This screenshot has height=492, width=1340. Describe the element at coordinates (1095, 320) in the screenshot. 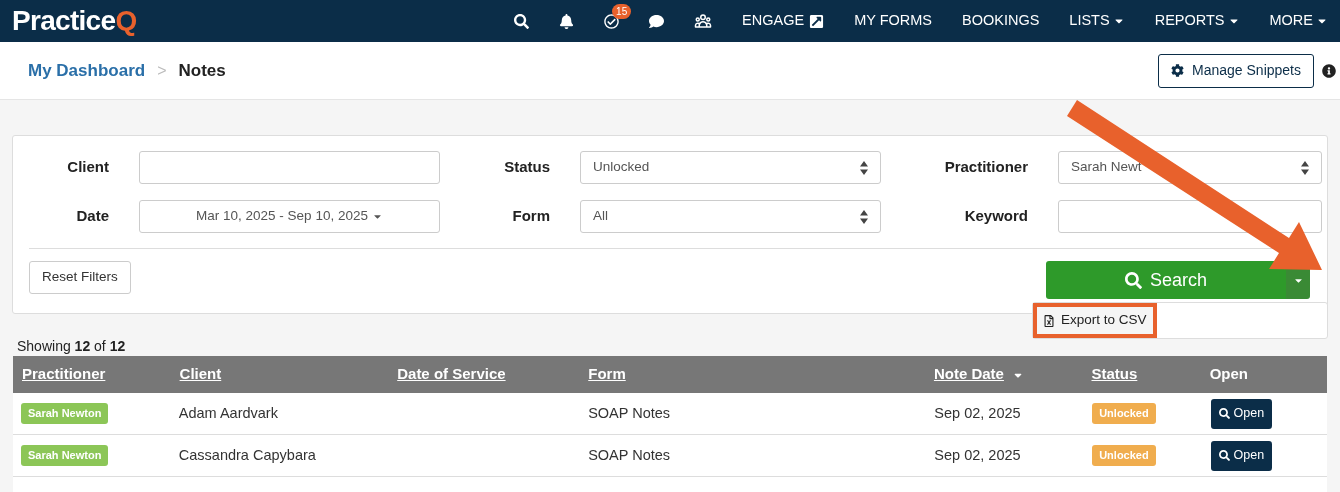

I see `export-csv-menu-item: Export to CSV` at that location.